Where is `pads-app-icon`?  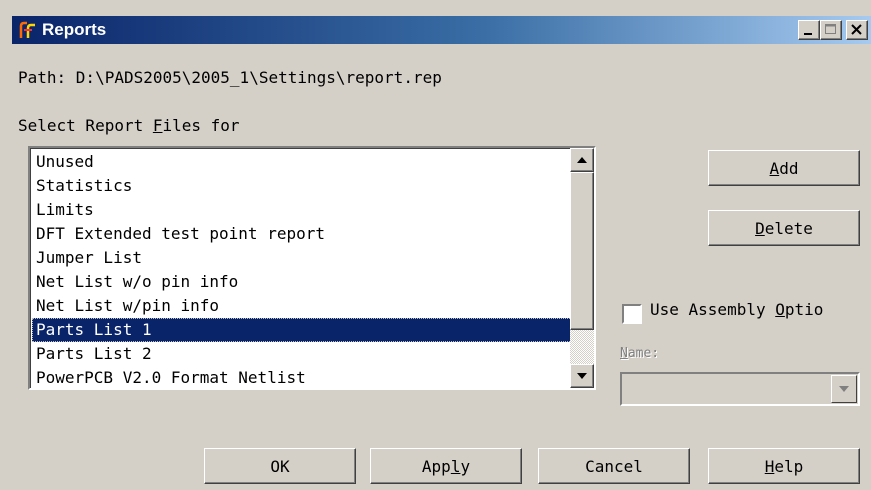 pads-app-icon is located at coordinates (27, 29).